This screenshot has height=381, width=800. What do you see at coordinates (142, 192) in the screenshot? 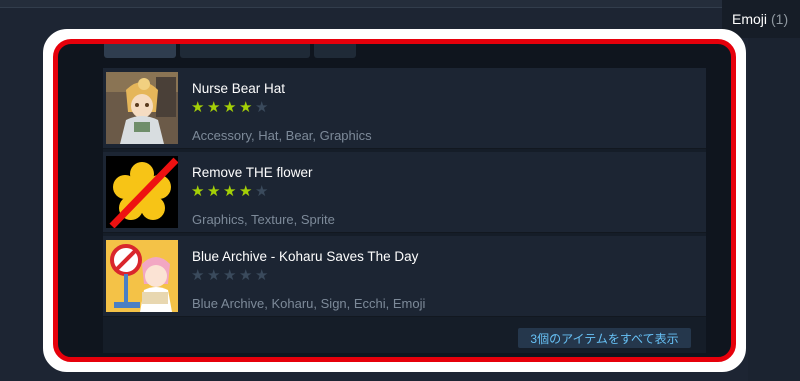
I see `crossed-flower-image` at bounding box center [142, 192].